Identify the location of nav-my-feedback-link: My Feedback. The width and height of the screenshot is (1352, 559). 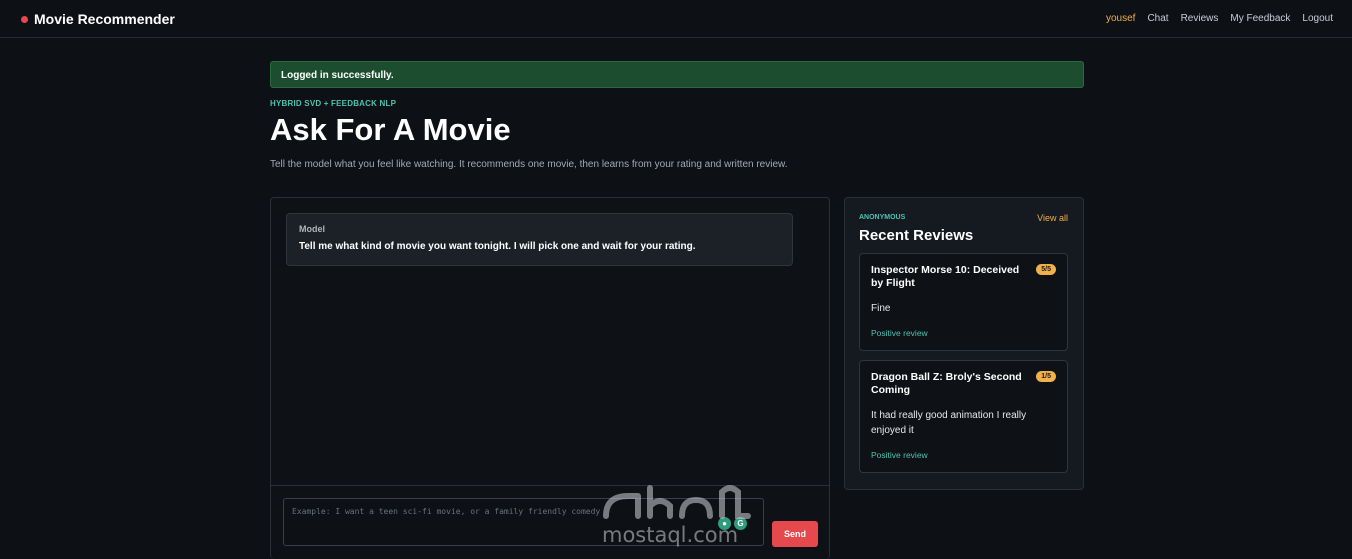
(1260, 18).